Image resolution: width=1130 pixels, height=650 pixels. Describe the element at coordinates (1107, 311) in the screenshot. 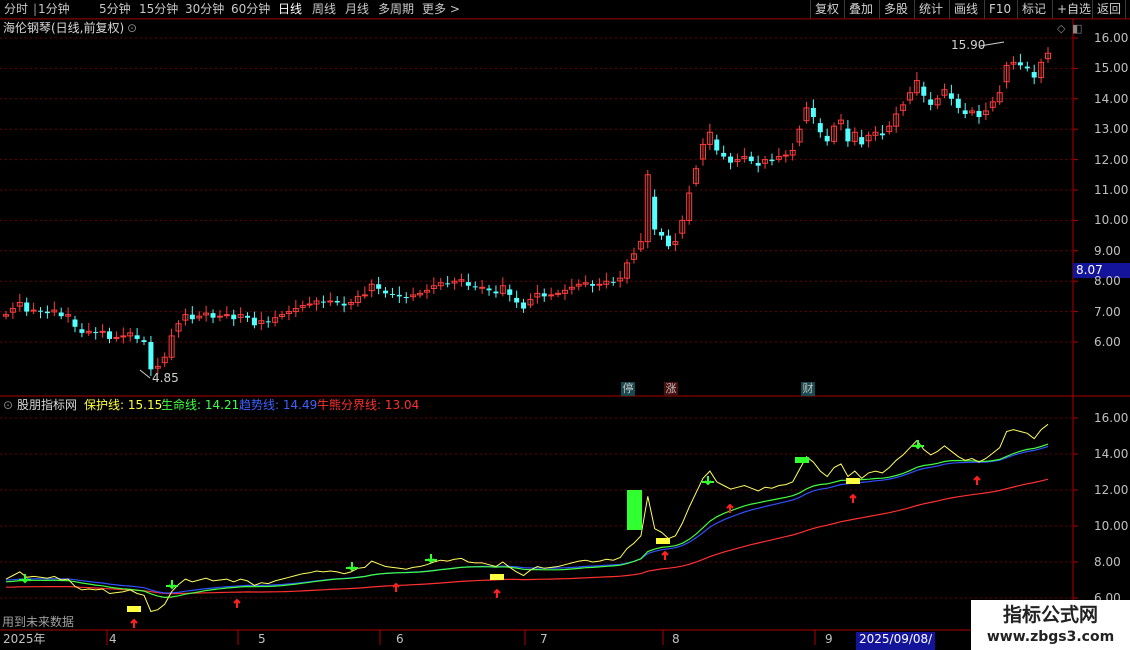

I see `y-tick-label: 7.00` at that location.